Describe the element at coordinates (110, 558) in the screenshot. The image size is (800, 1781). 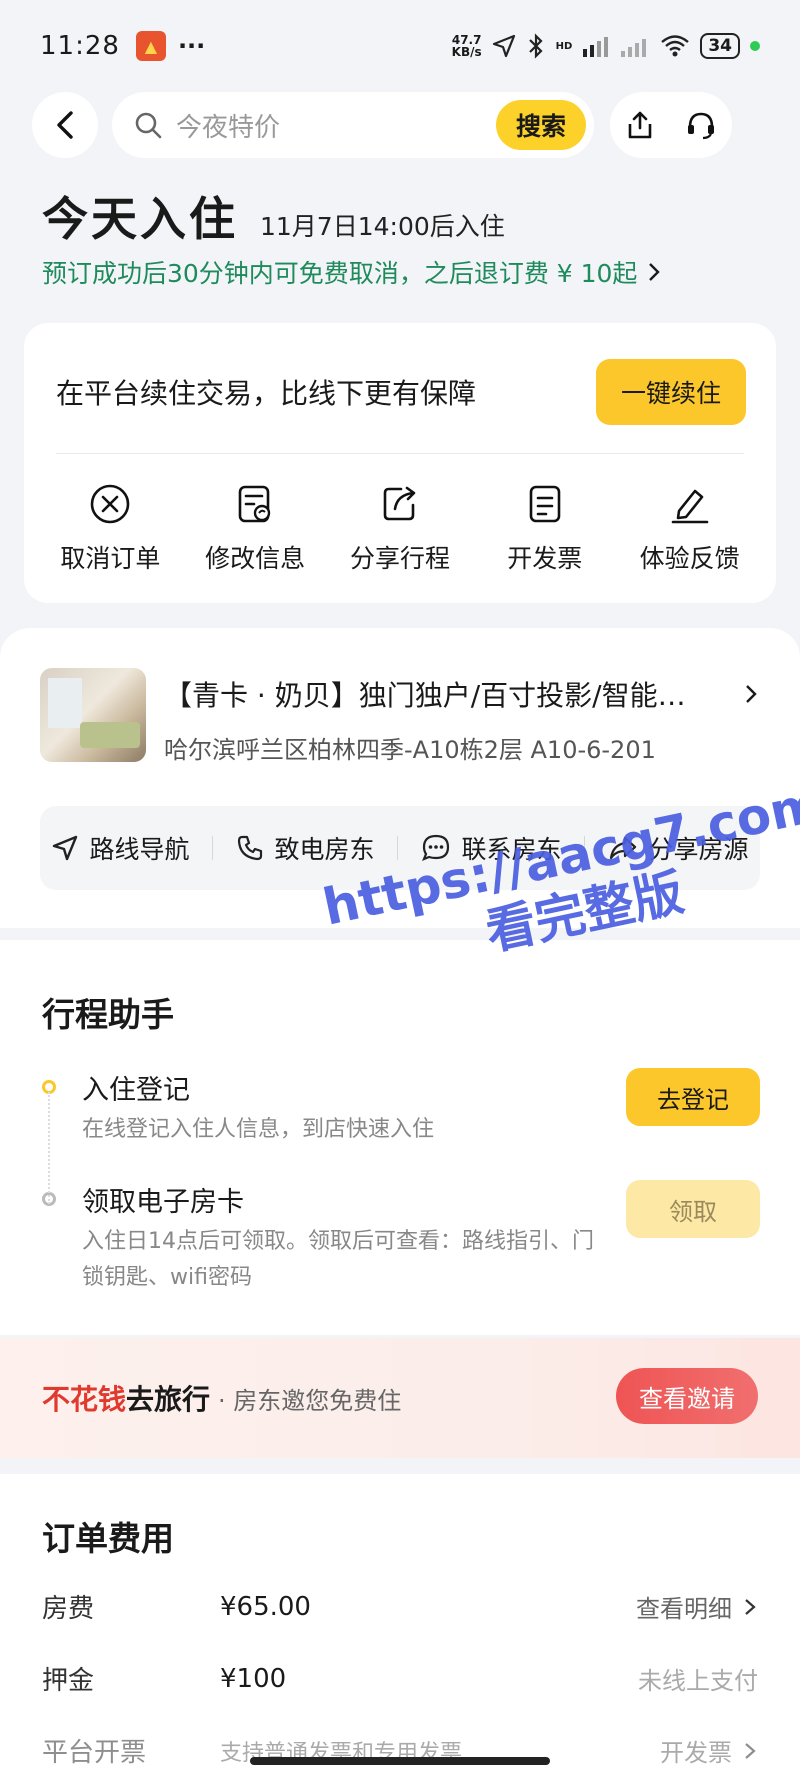
I see `quick-label: 取消订单` at that location.